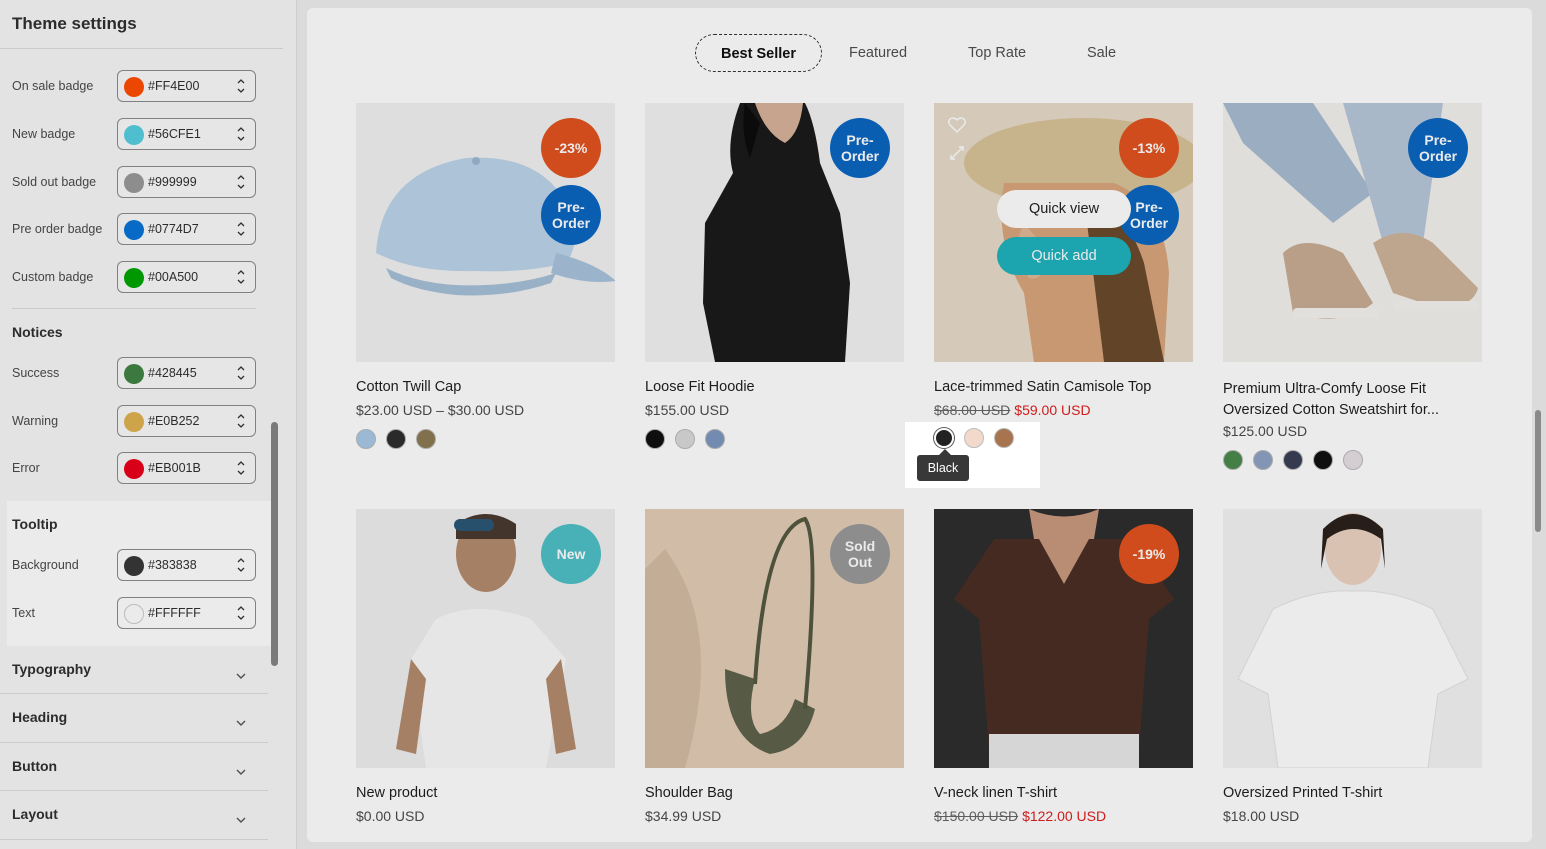 This screenshot has width=1546, height=849. What do you see at coordinates (134, 814) in the screenshot?
I see `section-layout: Layout` at bounding box center [134, 814].